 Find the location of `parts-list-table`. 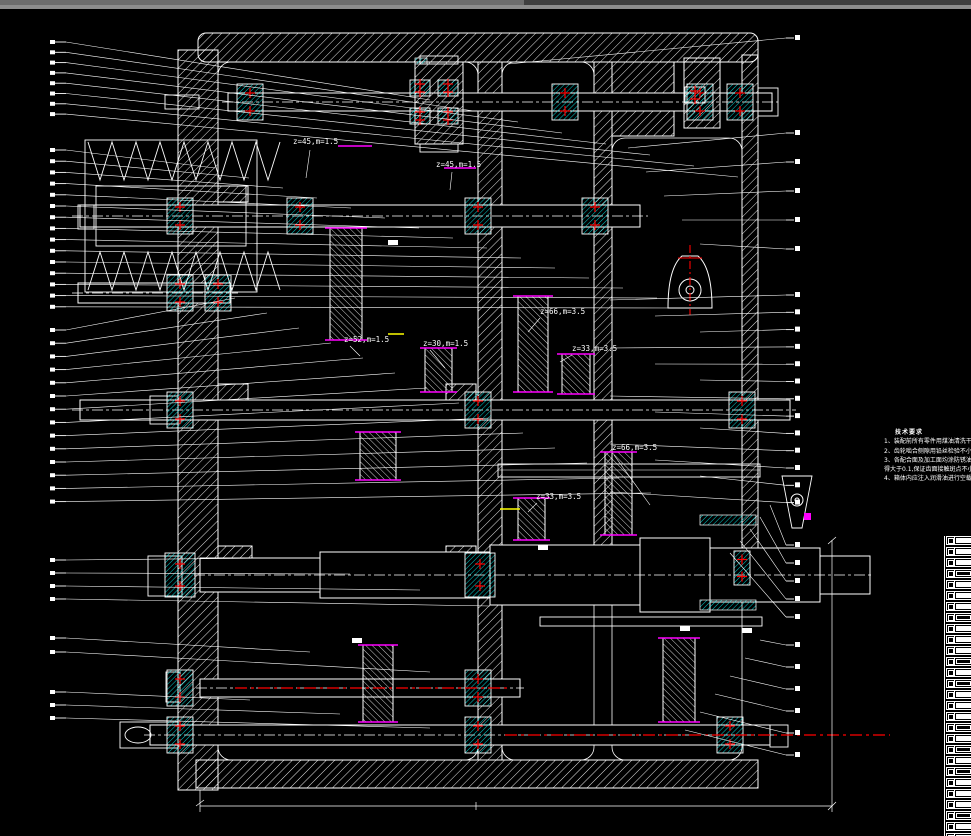

parts-list-table is located at coordinates (957, 686).